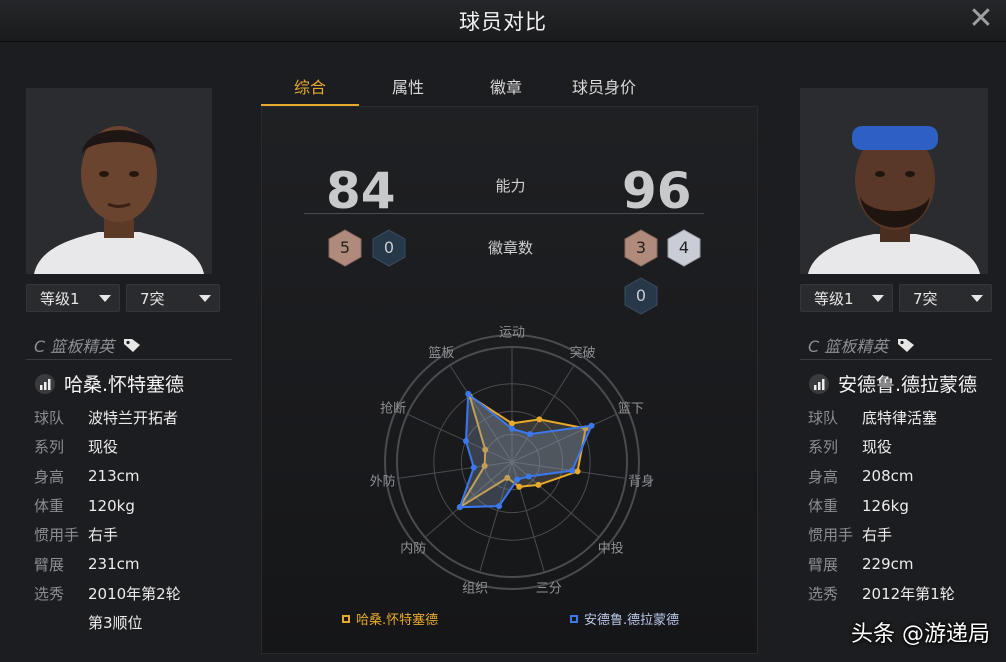 The height and width of the screenshot is (662, 1006). I want to click on player-name: 安德鲁.德拉蒙德, so click(908, 385).